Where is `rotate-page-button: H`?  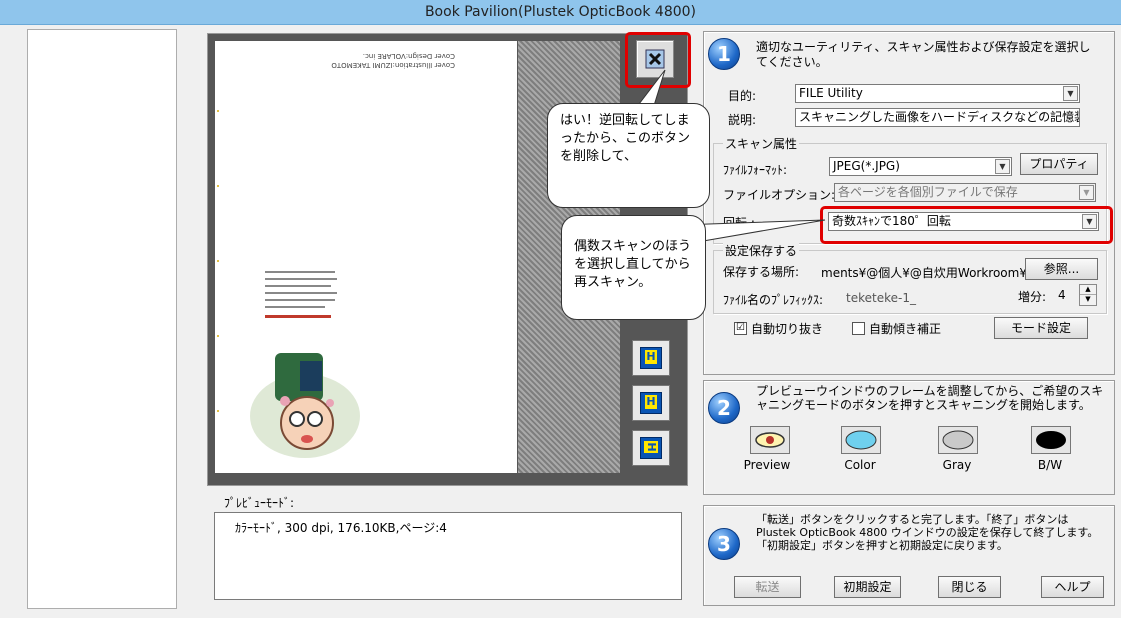
rotate-page-button: H is located at coordinates (651, 358).